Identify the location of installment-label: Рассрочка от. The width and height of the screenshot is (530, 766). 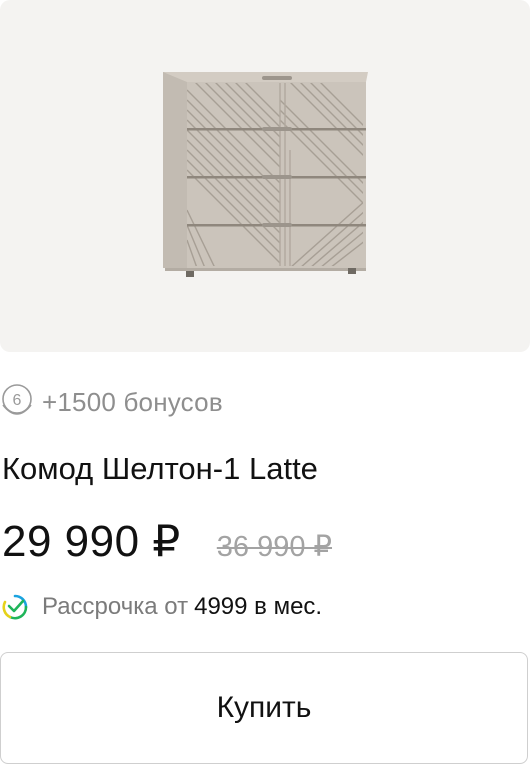
(115, 606).